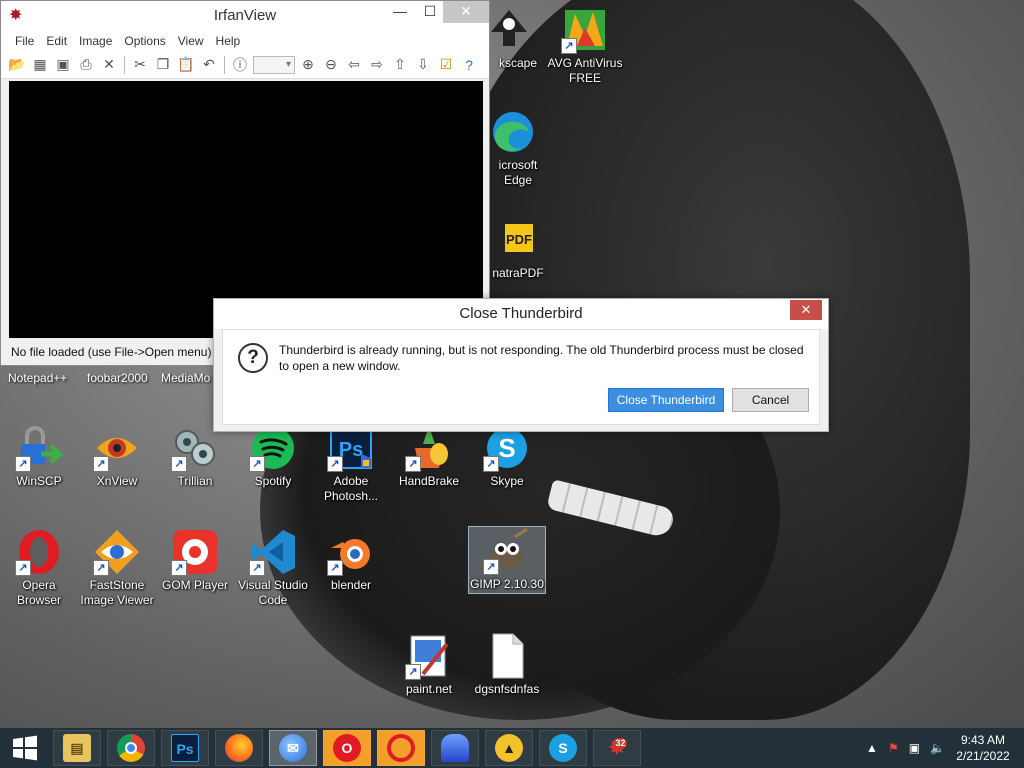  I want to click on avg-antivirus-shortcut: ↗ AVG AntiVirus FREE, so click(585, 46).